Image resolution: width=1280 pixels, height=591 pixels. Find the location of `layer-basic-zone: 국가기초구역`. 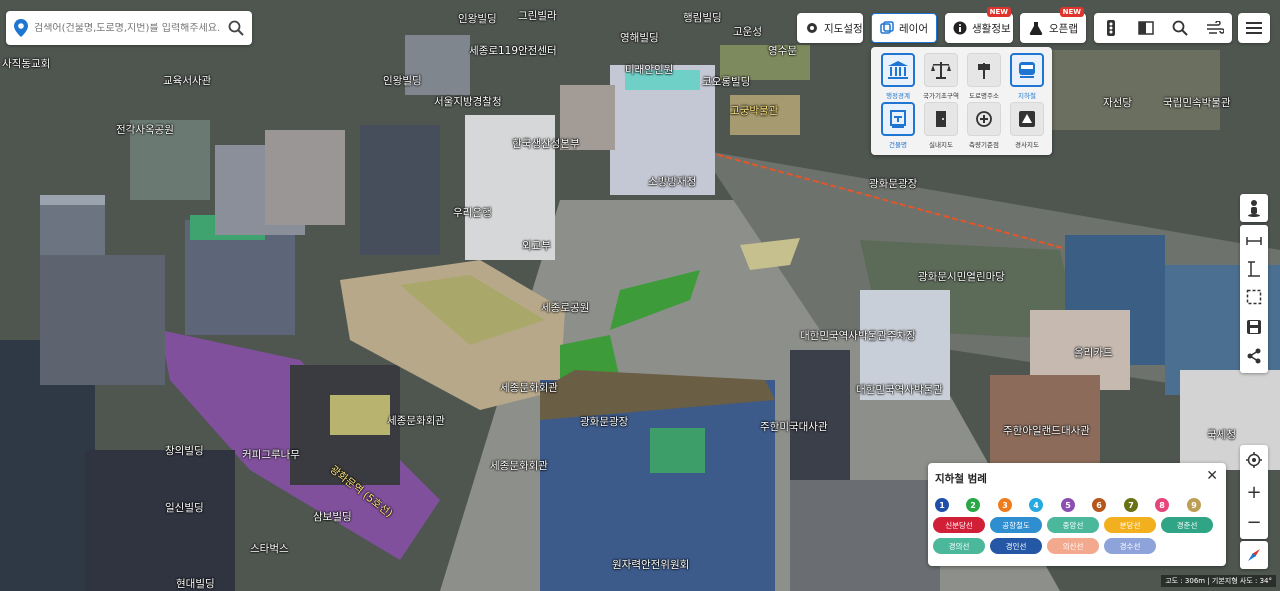

layer-basic-zone: 국가기초구역 is located at coordinates (941, 76).